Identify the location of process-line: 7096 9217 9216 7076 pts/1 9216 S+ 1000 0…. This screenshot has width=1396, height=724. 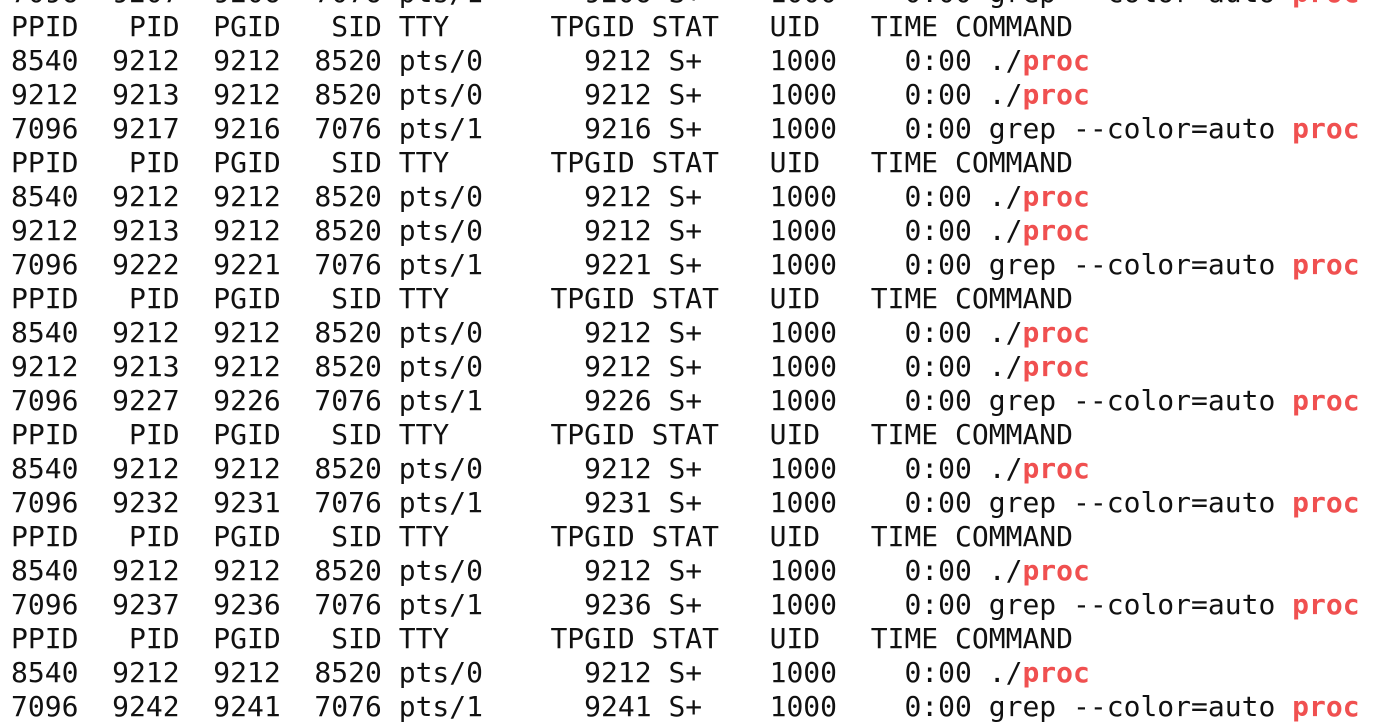
(703, 129).